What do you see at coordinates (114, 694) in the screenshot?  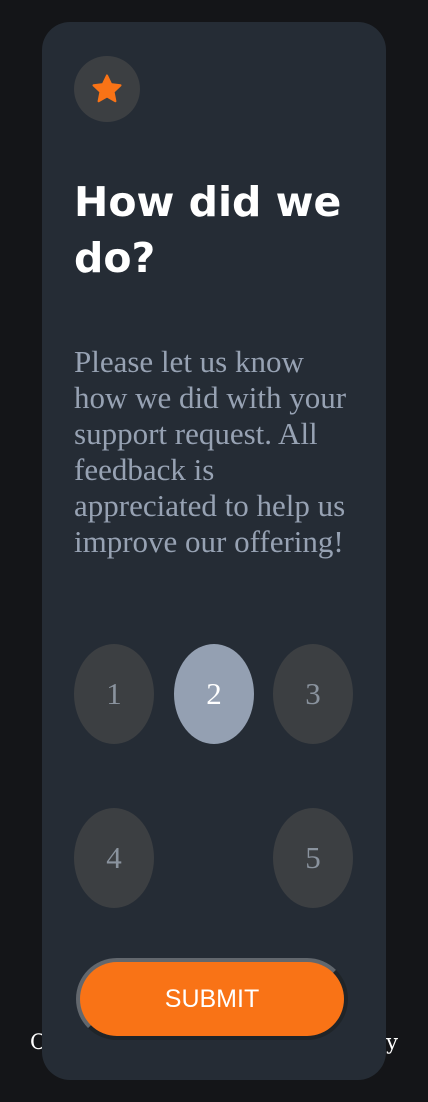 I see `rating-button-1: 1` at bounding box center [114, 694].